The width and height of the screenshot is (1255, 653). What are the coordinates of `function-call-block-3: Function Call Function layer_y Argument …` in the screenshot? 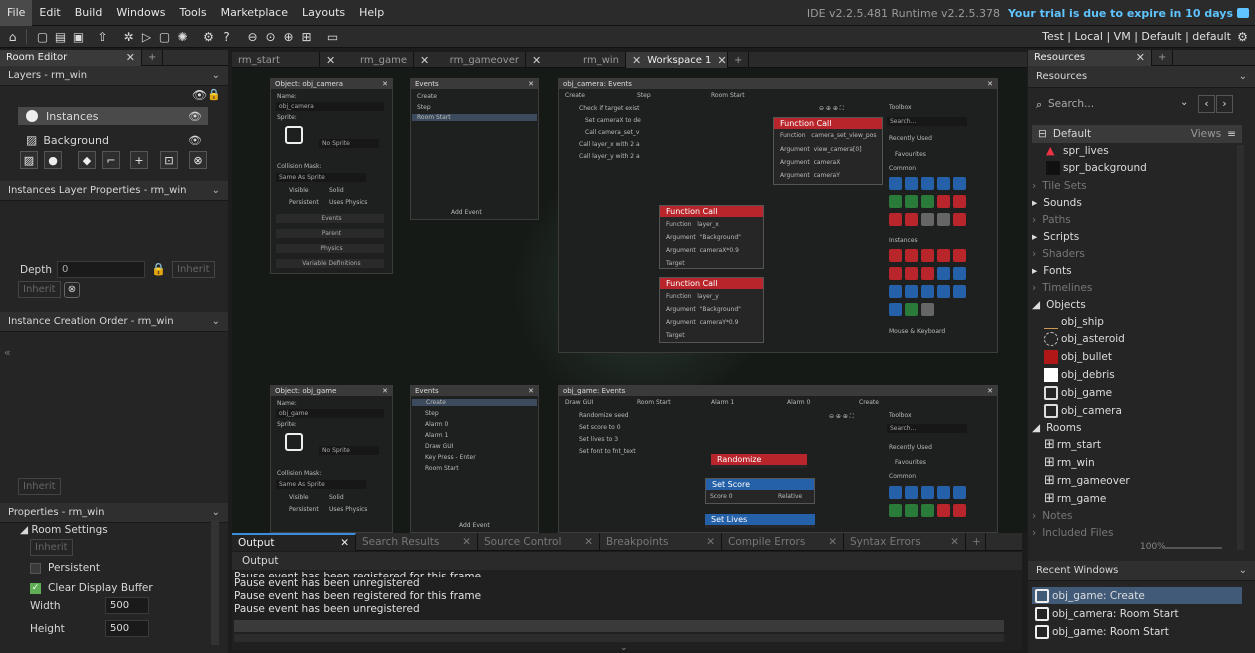 It's located at (711, 310).